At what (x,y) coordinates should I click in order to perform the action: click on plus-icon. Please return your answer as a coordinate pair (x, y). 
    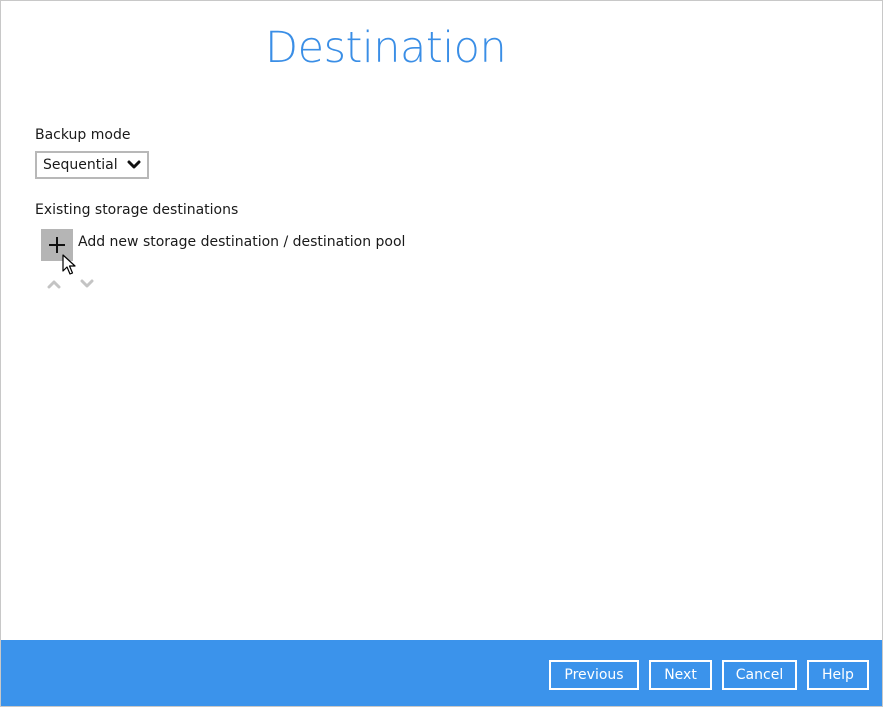
    Looking at the image, I should click on (57, 245).